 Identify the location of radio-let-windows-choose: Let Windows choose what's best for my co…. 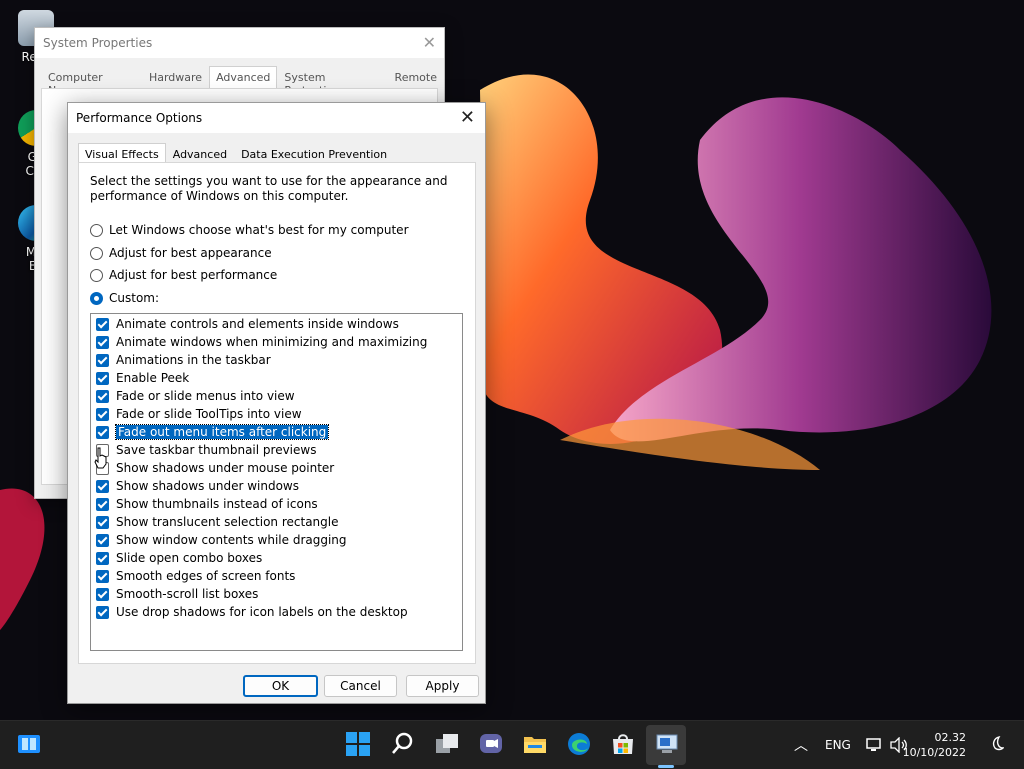
(249, 230).